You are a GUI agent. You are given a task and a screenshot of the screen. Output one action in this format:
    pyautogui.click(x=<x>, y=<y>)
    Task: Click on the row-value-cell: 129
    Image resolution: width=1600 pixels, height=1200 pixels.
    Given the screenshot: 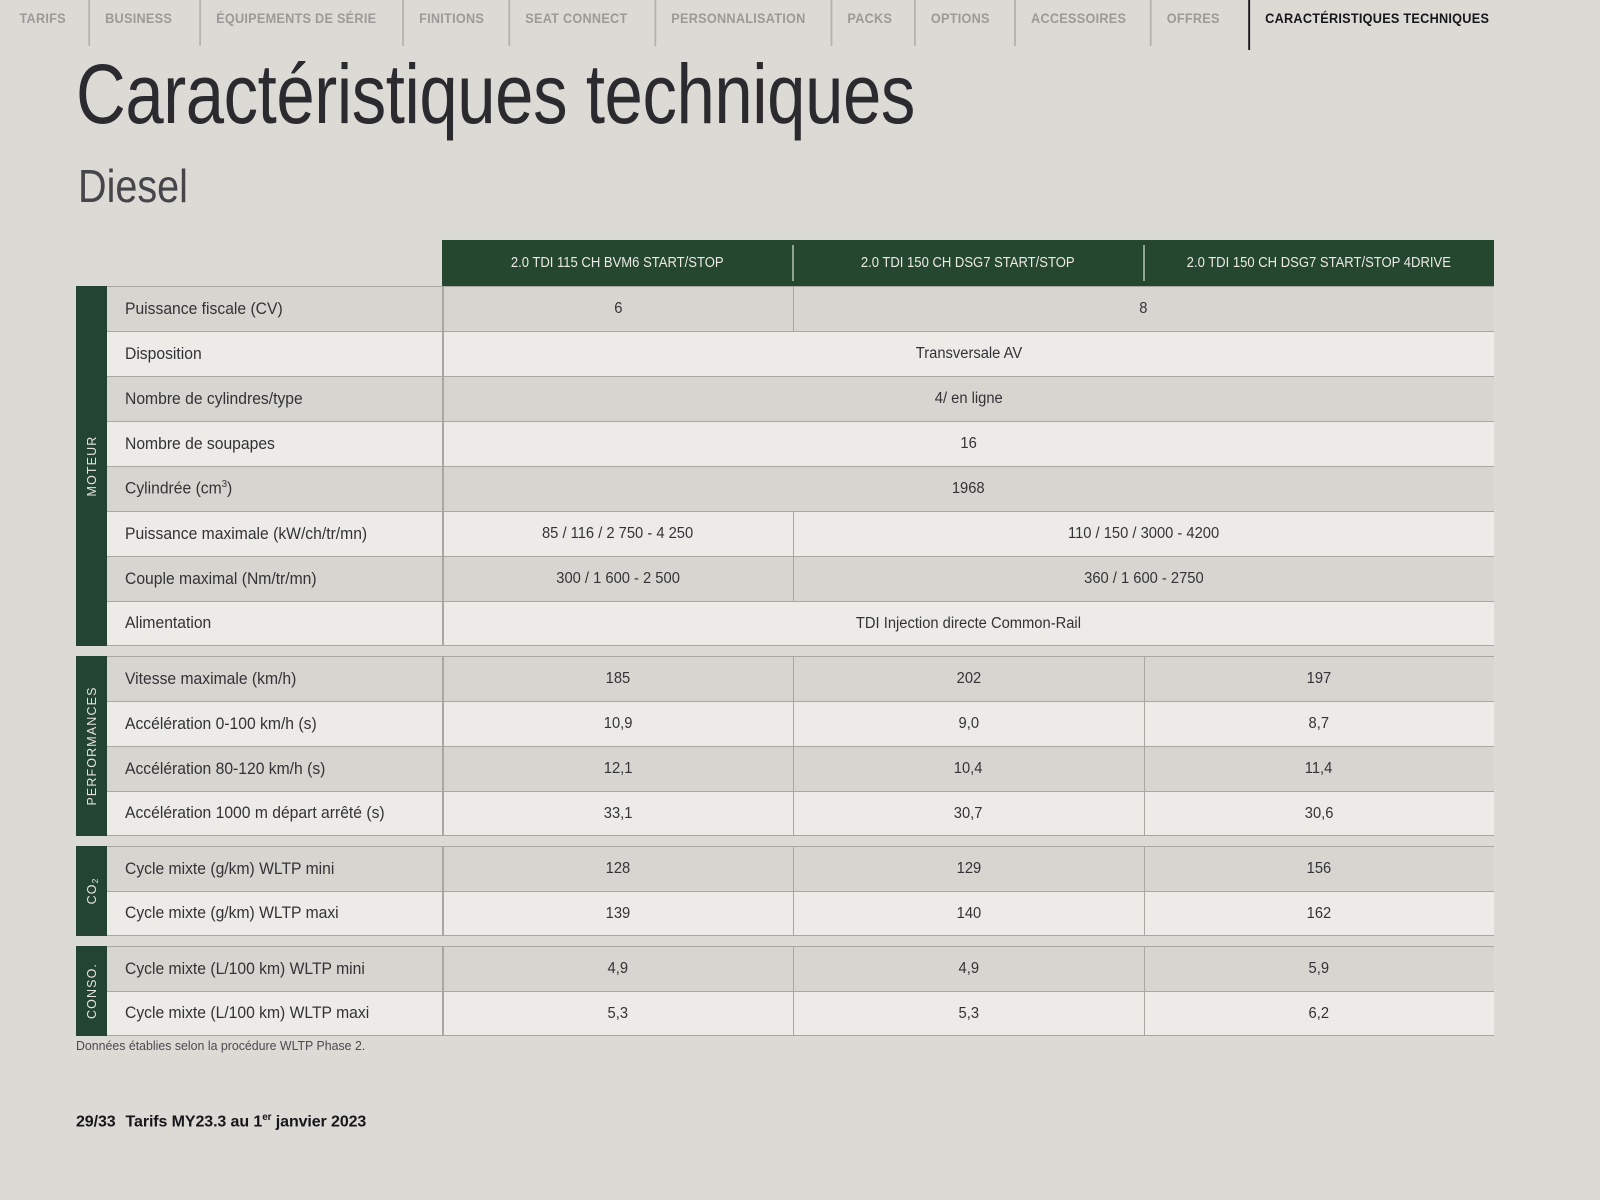 What is the action you would take?
    pyautogui.click(x=968, y=869)
    